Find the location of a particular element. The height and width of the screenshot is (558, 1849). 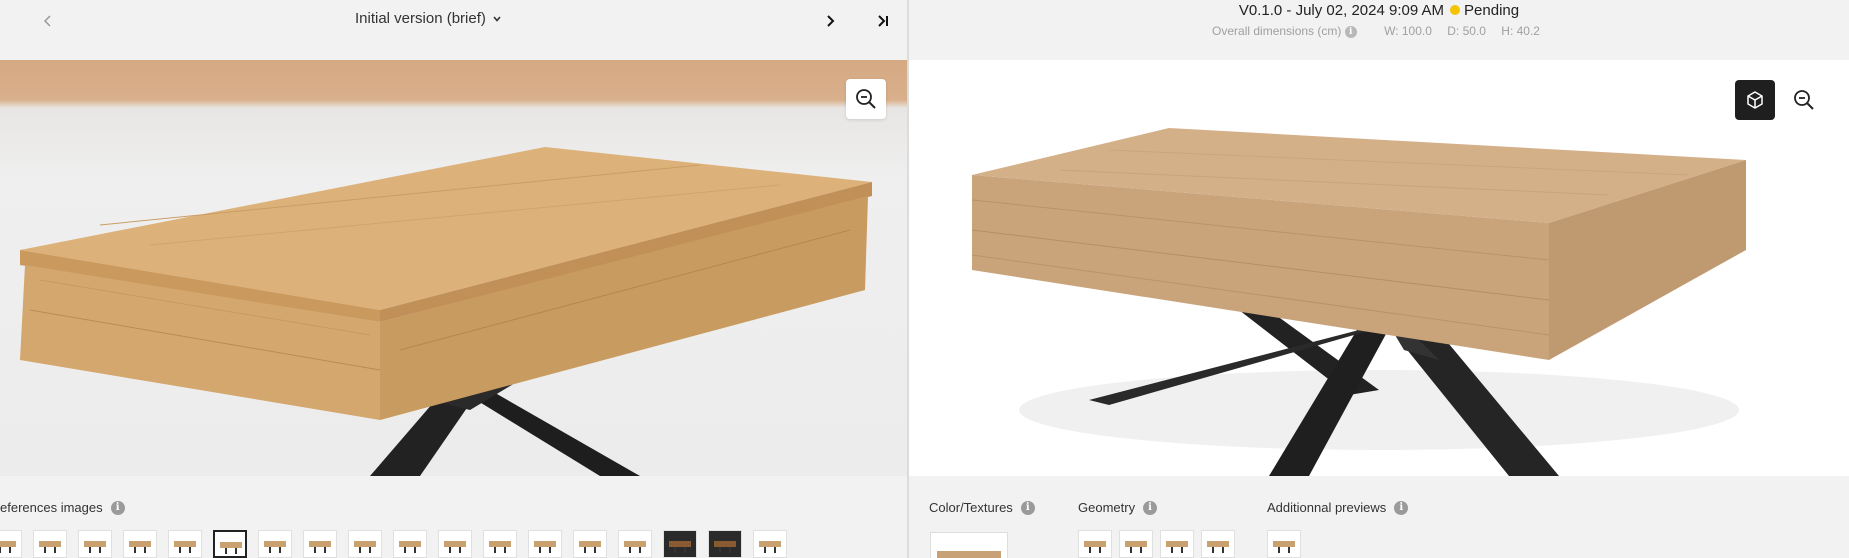

additional-preview-thumbnail is located at coordinates (1284, 544).